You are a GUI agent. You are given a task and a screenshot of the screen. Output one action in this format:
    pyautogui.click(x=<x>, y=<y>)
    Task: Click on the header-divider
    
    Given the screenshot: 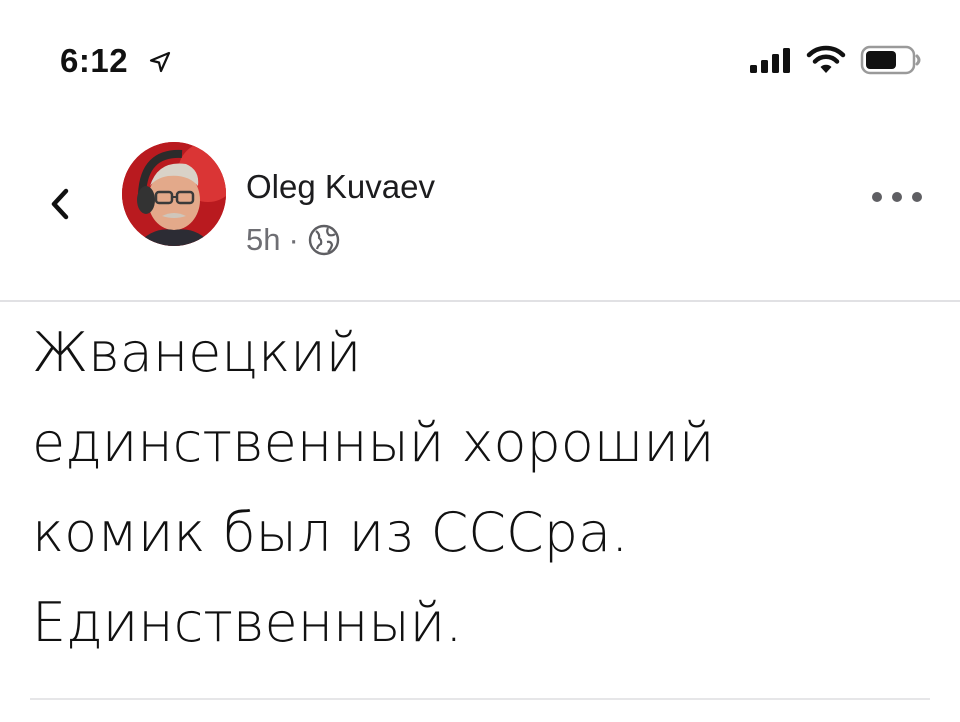 What is the action you would take?
    pyautogui.click(x=480, y=301)
    